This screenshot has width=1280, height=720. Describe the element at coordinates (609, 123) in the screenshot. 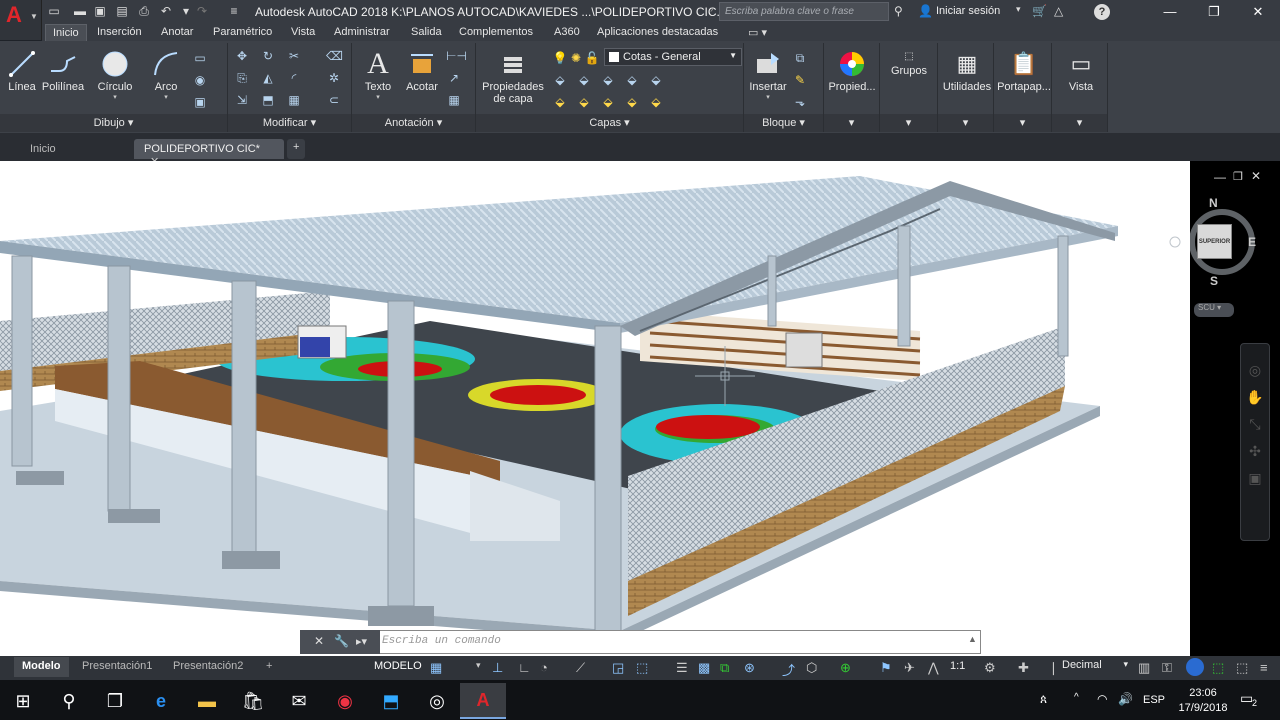

I see `panel-title-capas: Capas ▾` at that location.